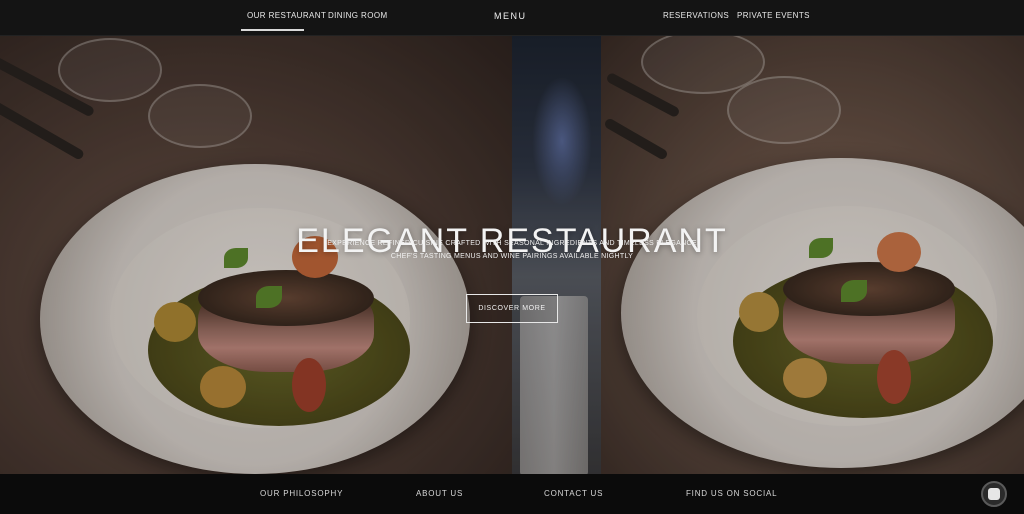 The width and height of the screenshot is (1024, 514). What do you see at coordinates (358, 15) in the screenshot?
I see `nav-link-dining-room: DINING ROOM` at bounding box center [358, 15].